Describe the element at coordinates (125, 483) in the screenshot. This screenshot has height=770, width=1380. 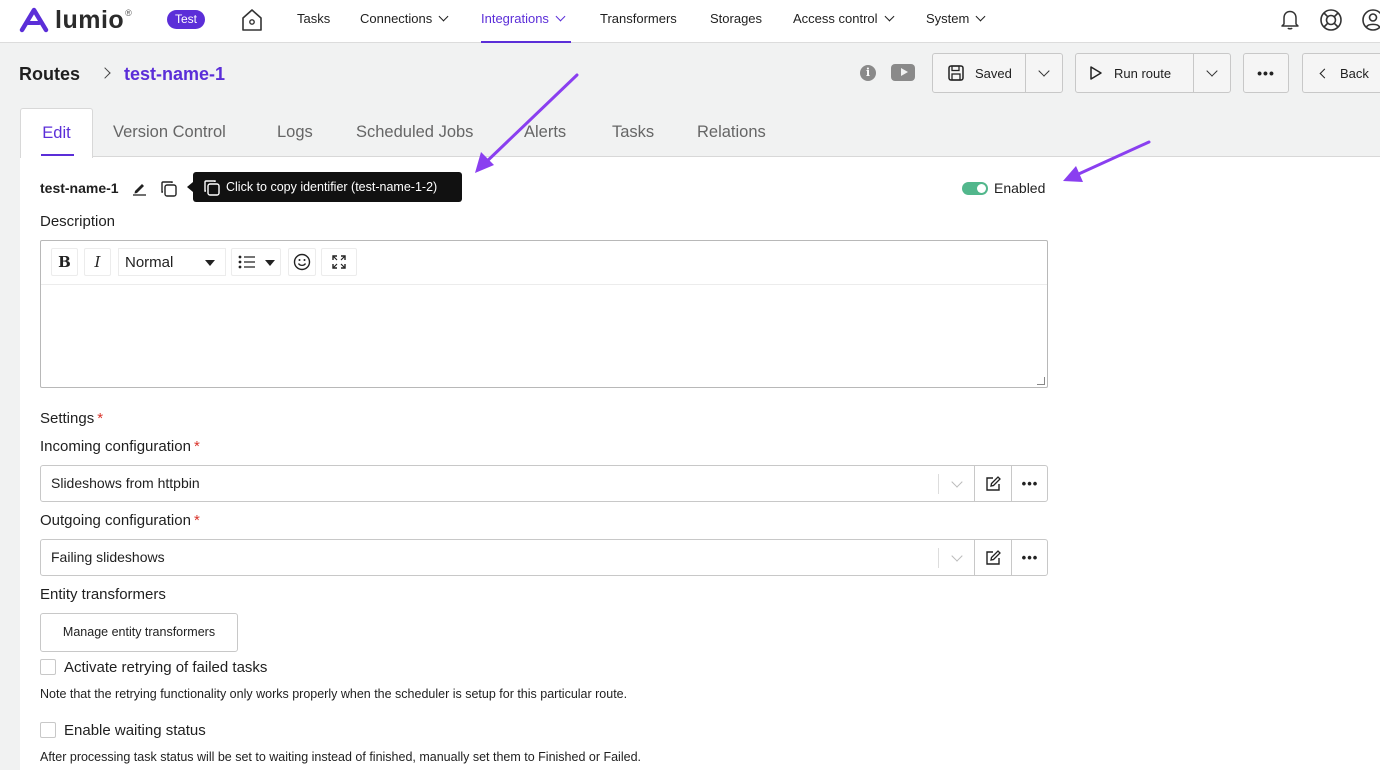
I see `incoming-configuration-value: Slideshows from httpbin` at that location.